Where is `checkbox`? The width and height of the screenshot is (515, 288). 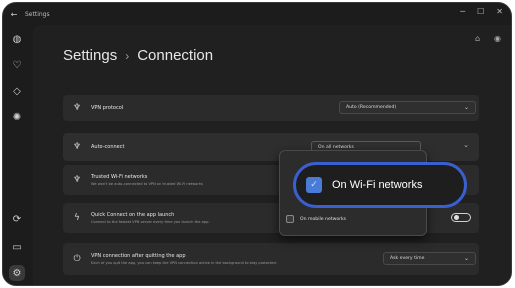 checkbox is located at coordinates (290, 219).